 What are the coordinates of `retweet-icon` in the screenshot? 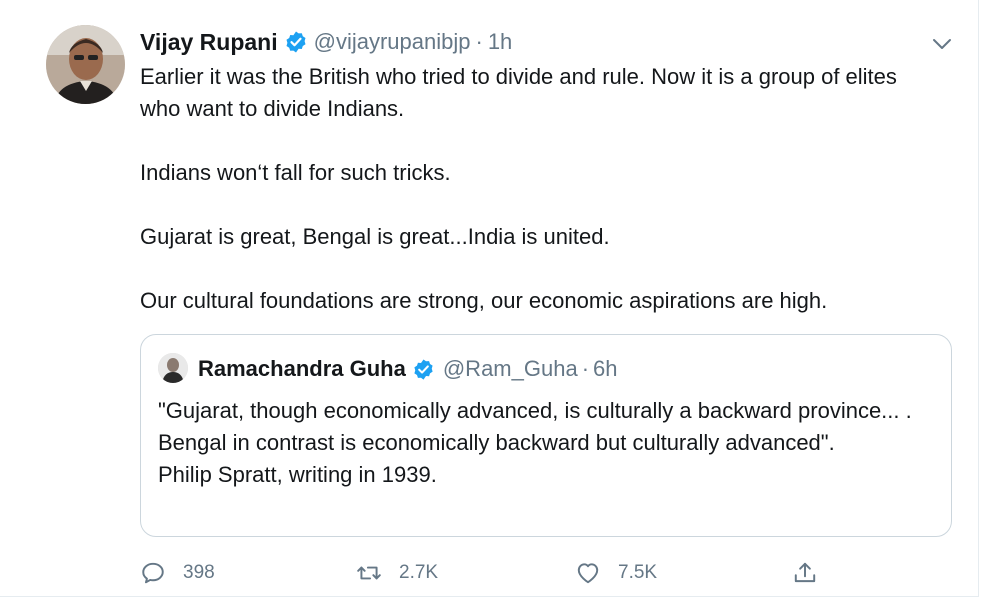 It's located at (369, 573).